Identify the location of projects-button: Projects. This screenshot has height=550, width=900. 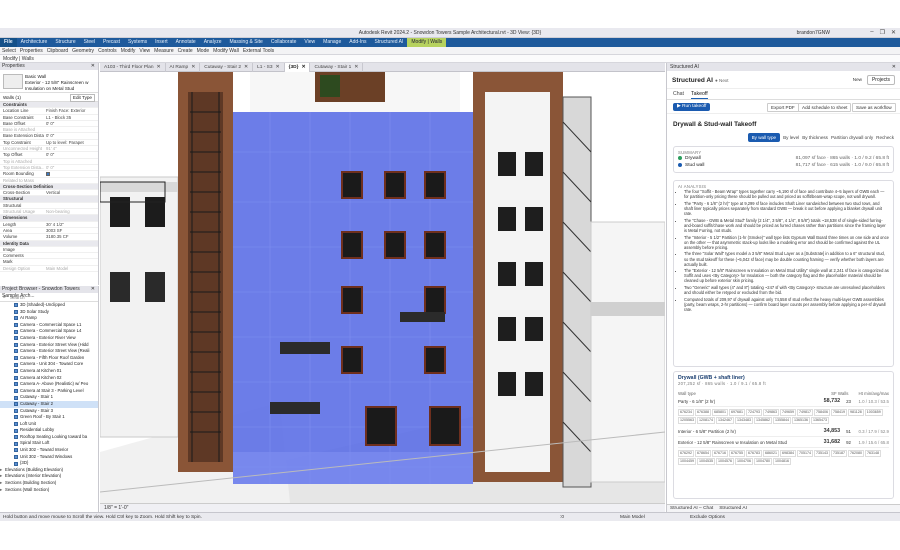
(880, 80).